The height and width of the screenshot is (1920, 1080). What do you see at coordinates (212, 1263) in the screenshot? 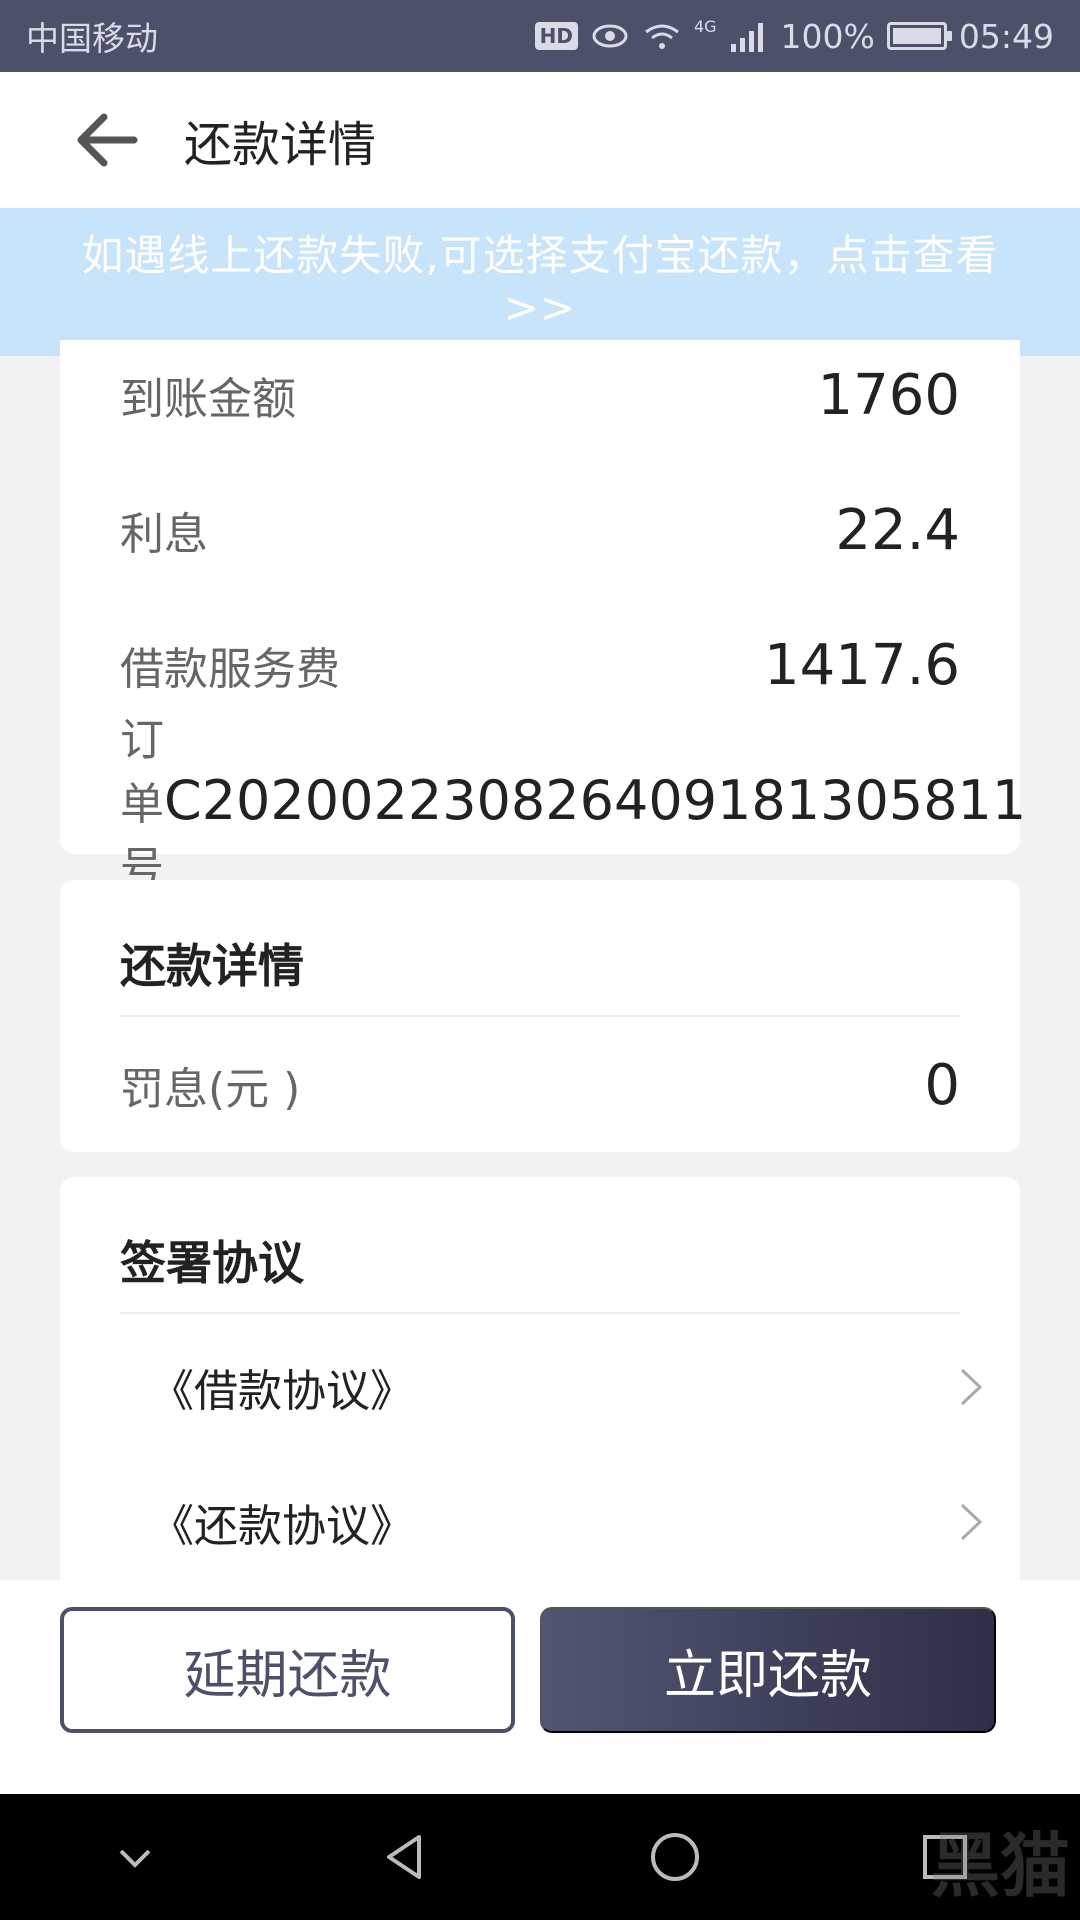
I see `section-title: 签署协议` at bounding box center [212, 1263].